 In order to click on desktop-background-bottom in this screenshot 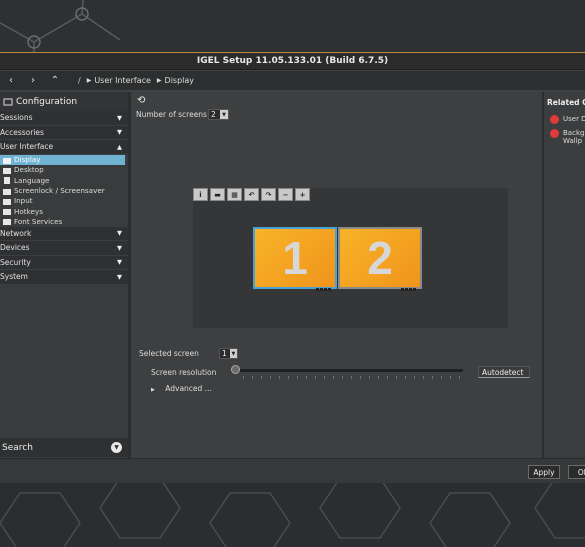, I will do `click(292, 515)`.